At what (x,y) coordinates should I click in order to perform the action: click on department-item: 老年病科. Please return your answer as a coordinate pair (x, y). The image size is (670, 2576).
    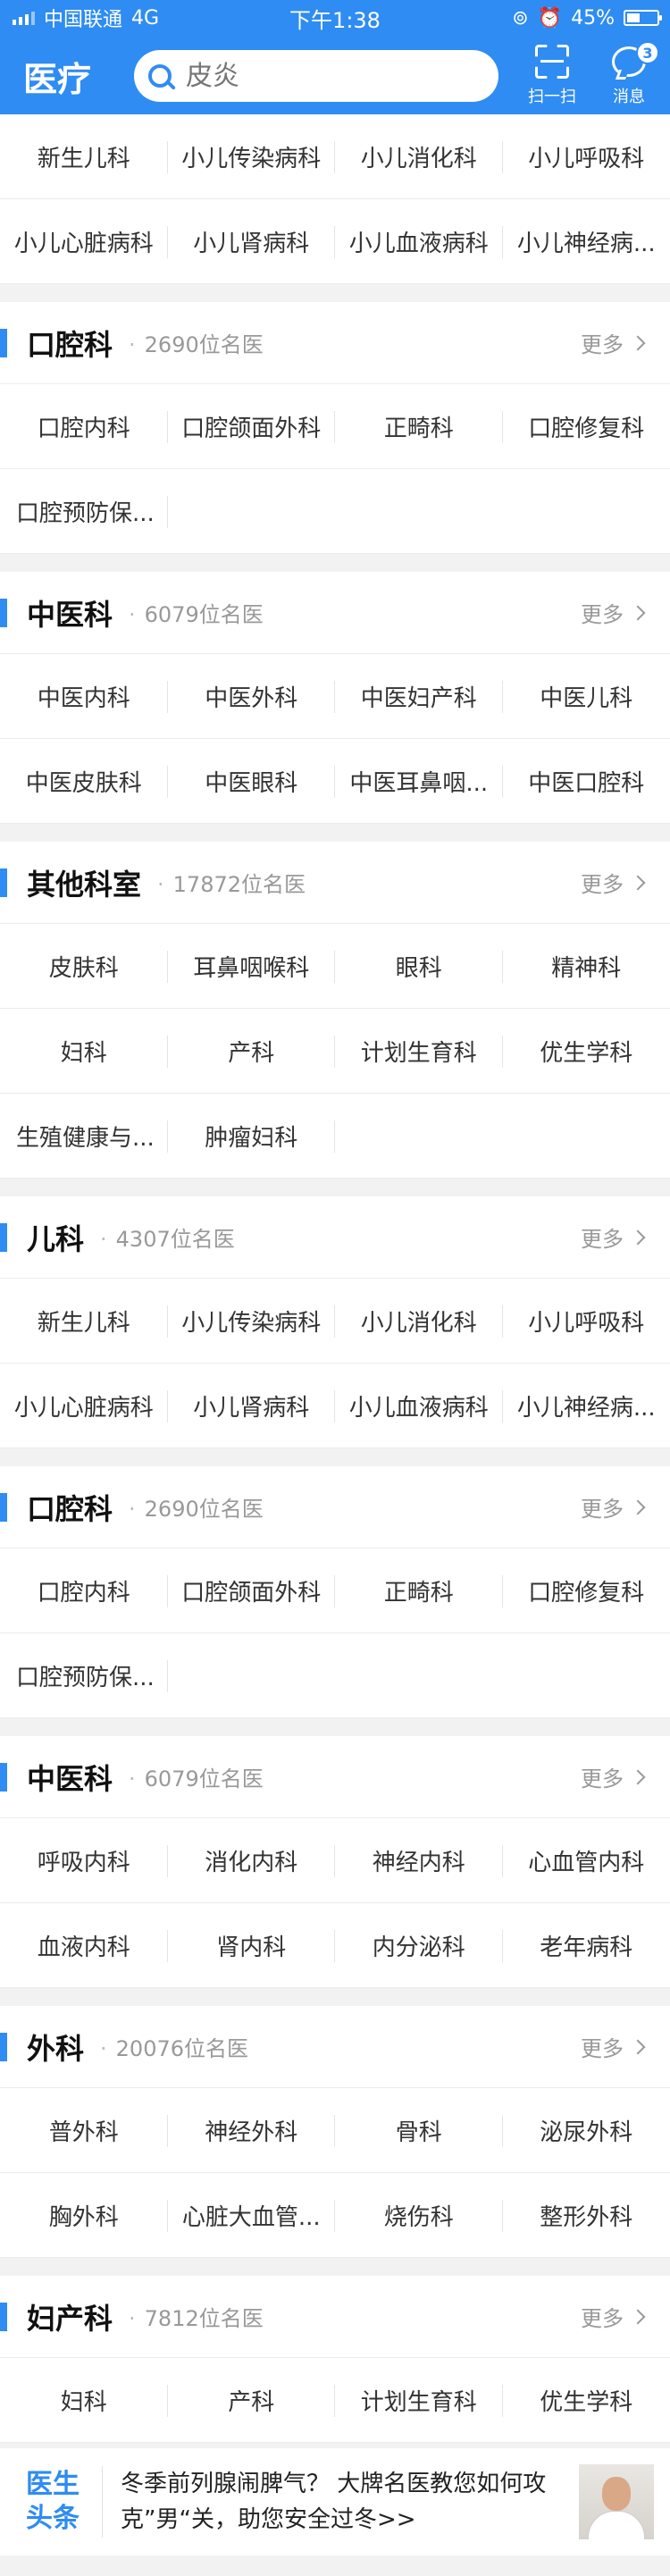
    Looking at the image, I should click on (586, 1946).